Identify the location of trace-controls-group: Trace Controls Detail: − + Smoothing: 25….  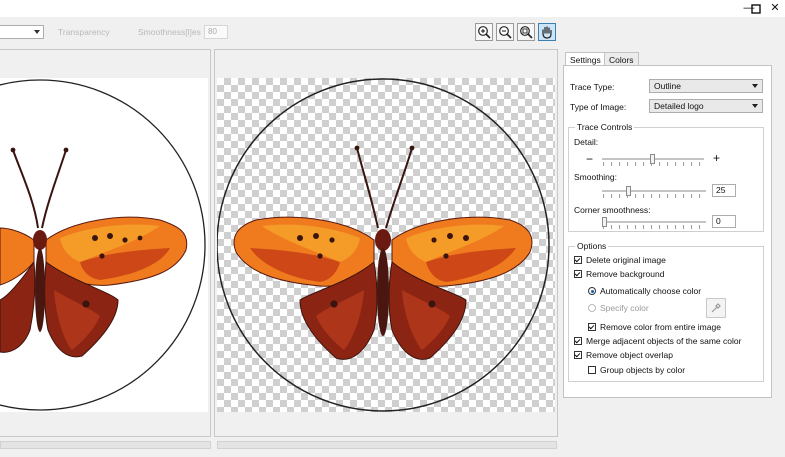
(666, 177).